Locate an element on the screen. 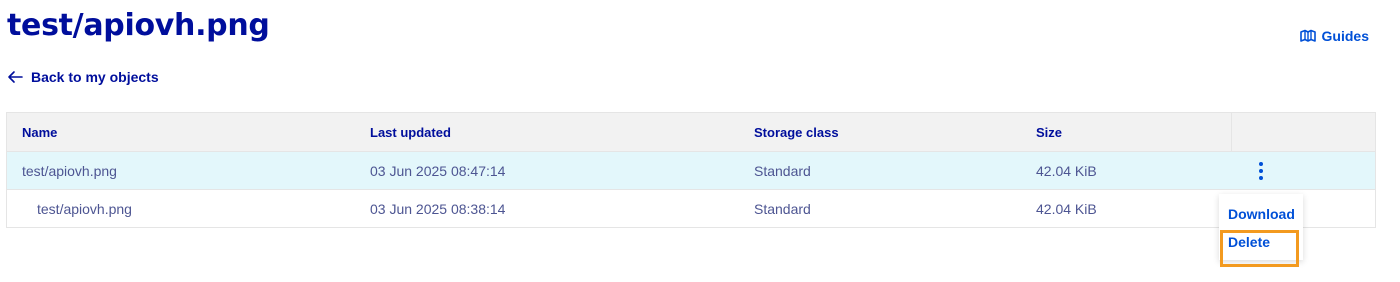  back-to-objects-link: Back to my objects is located at coordinates (83, 77).